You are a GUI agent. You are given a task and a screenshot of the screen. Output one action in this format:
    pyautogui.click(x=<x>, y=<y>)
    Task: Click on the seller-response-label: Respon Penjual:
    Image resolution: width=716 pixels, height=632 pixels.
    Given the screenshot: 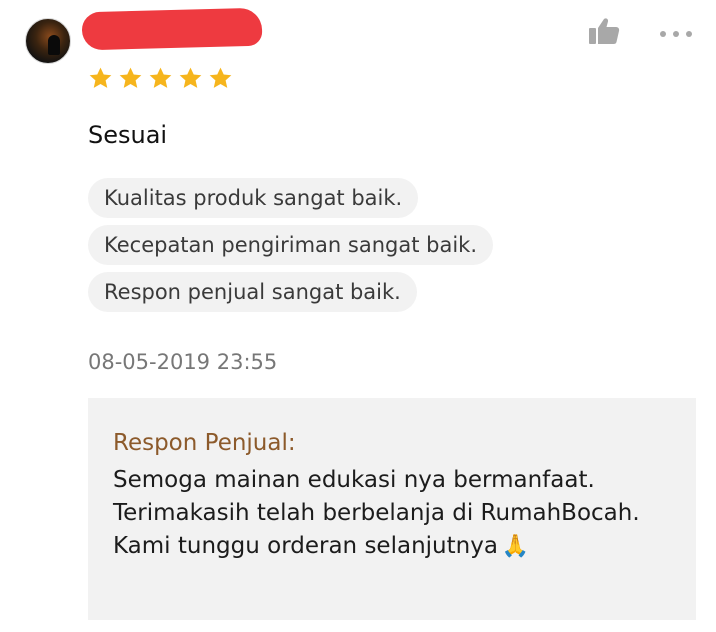 What is the action you would take?
    pyautogui.click(x=204, y=443)
    